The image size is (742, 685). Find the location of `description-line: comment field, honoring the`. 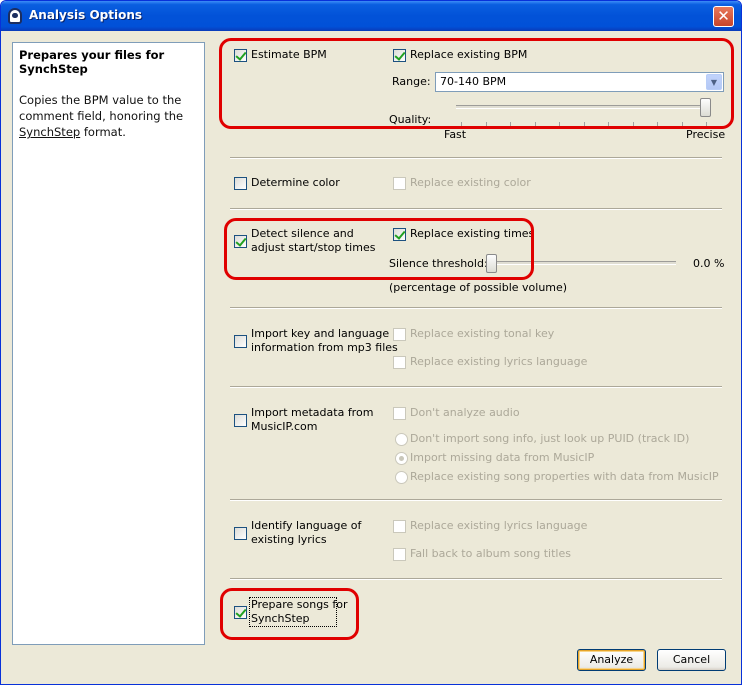

description-line: comment field, honoring the is located at coordinates (101, 116).